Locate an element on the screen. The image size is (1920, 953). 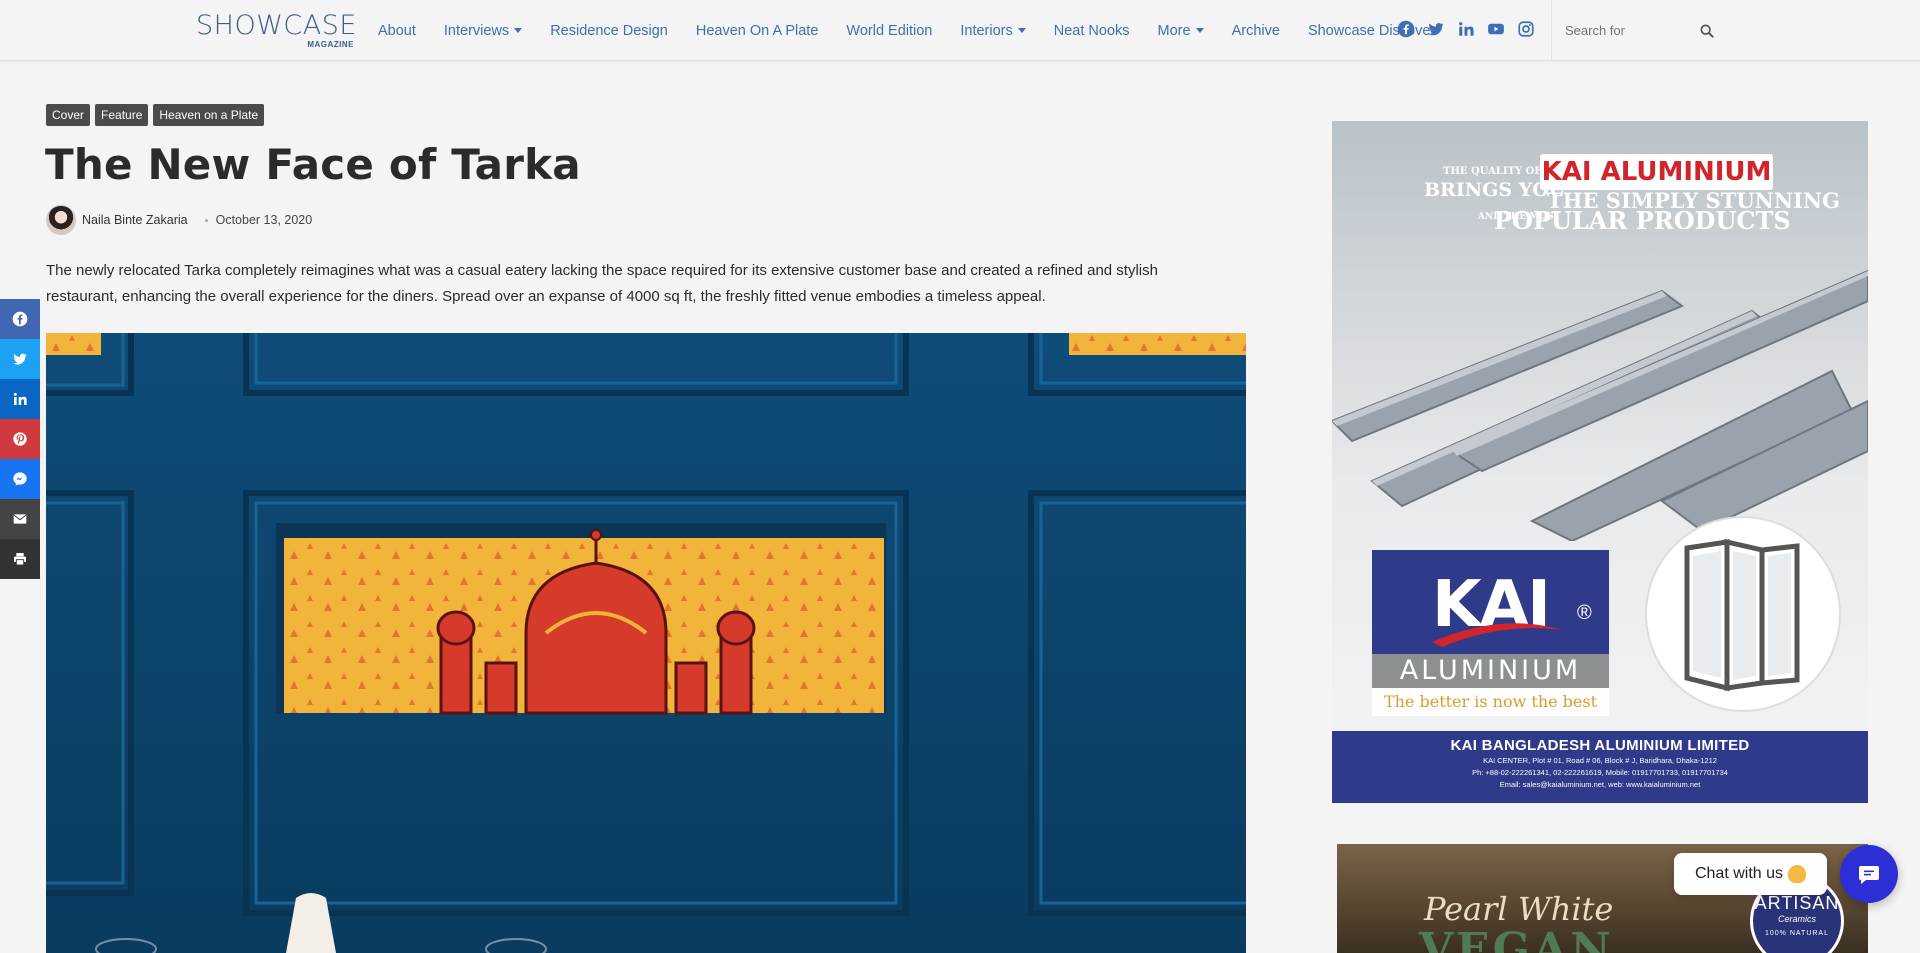
nav-item-world-edition: World Edition is located at coordinates (889, 31).